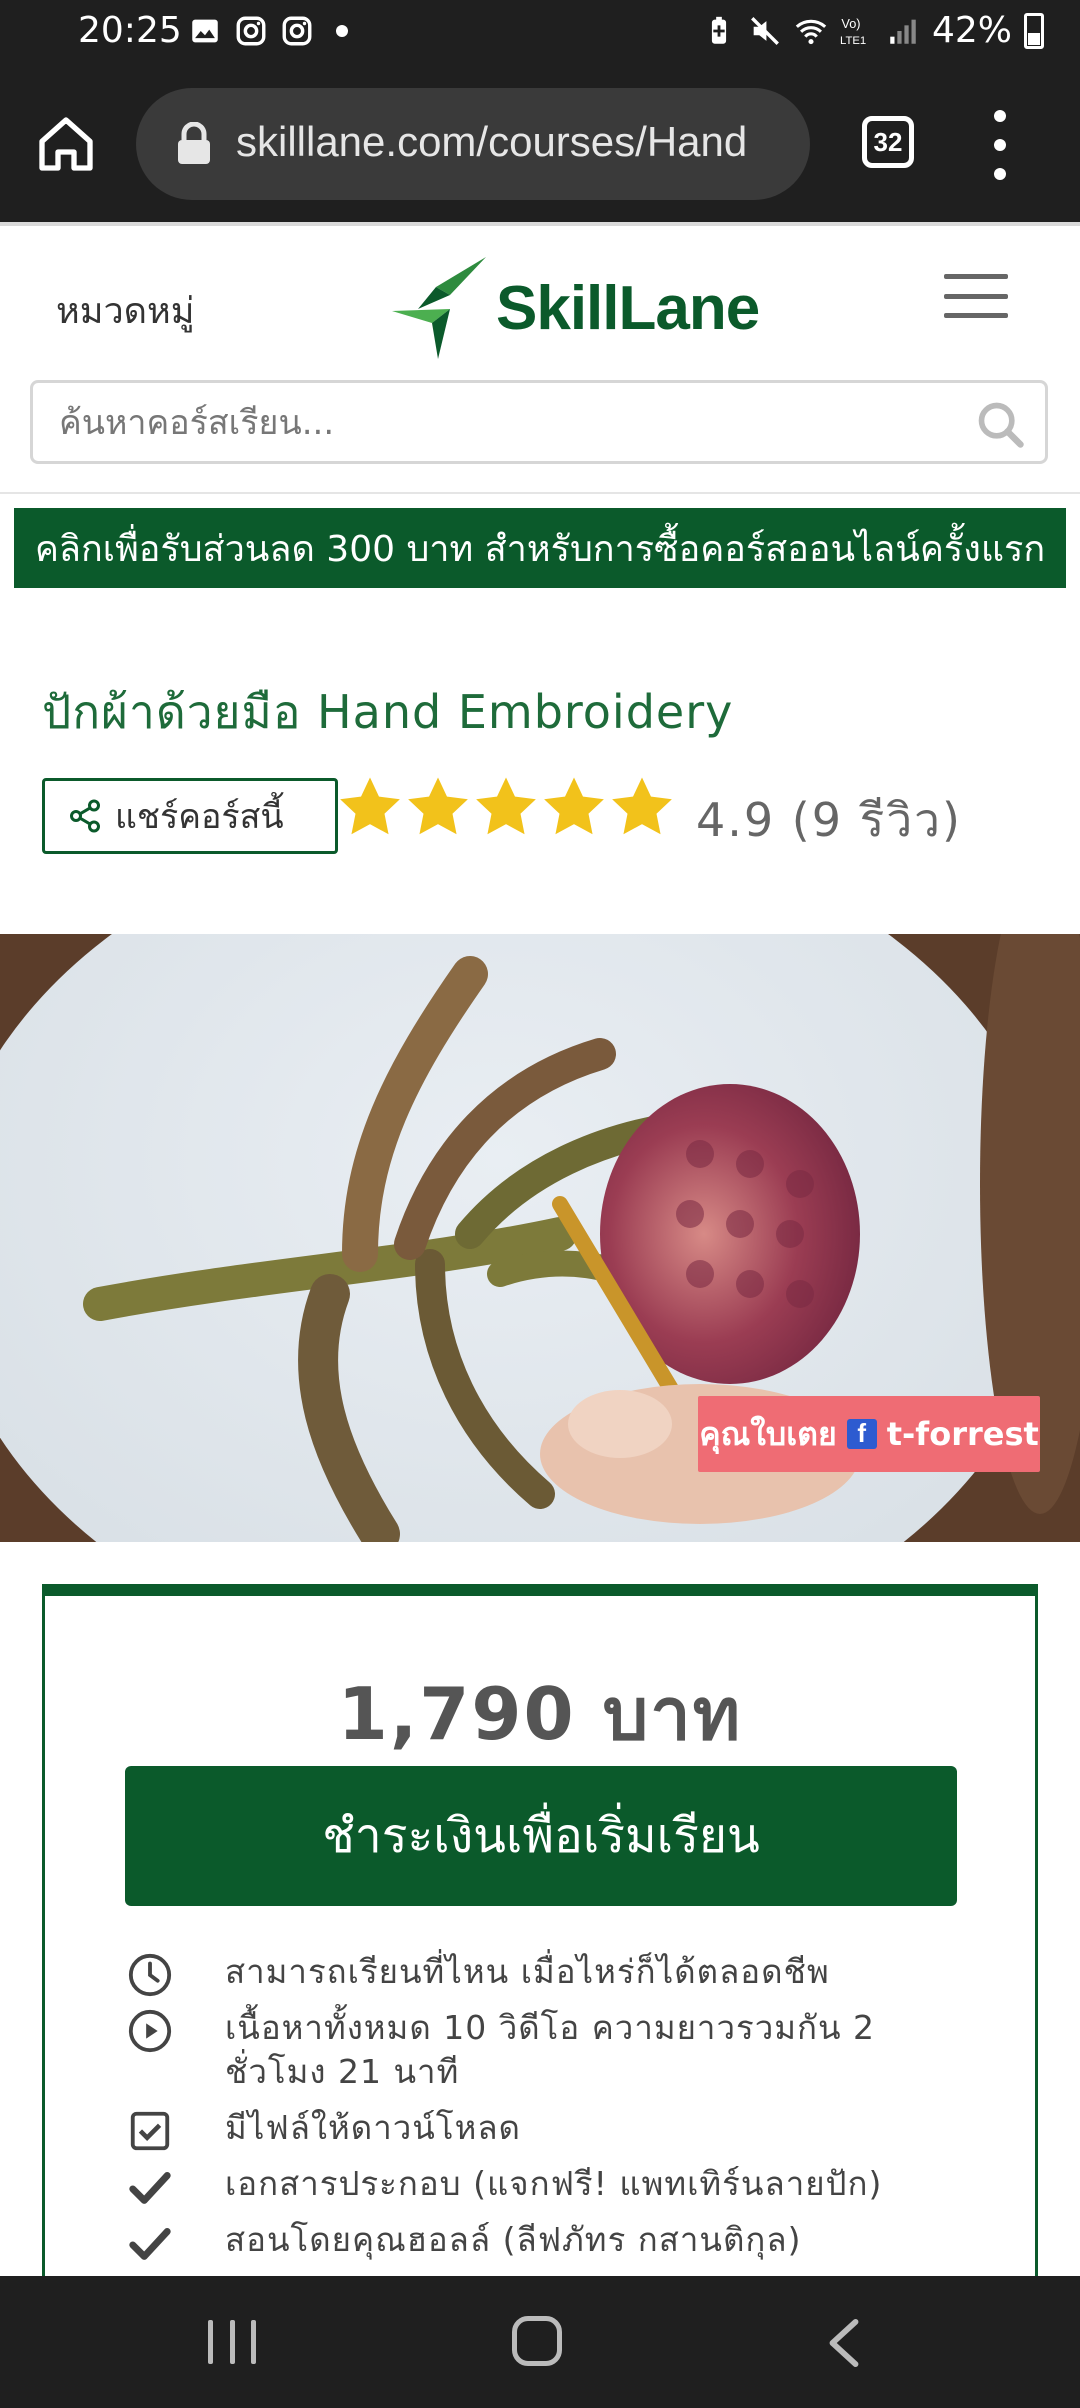 The height and width of the screenshot is (2408, 1080). I want to click on feature-item: สามารถเรียนที่ไหน เมื่อไหร่ก็ได้ตลอดชีพ, so click(557, 1973).